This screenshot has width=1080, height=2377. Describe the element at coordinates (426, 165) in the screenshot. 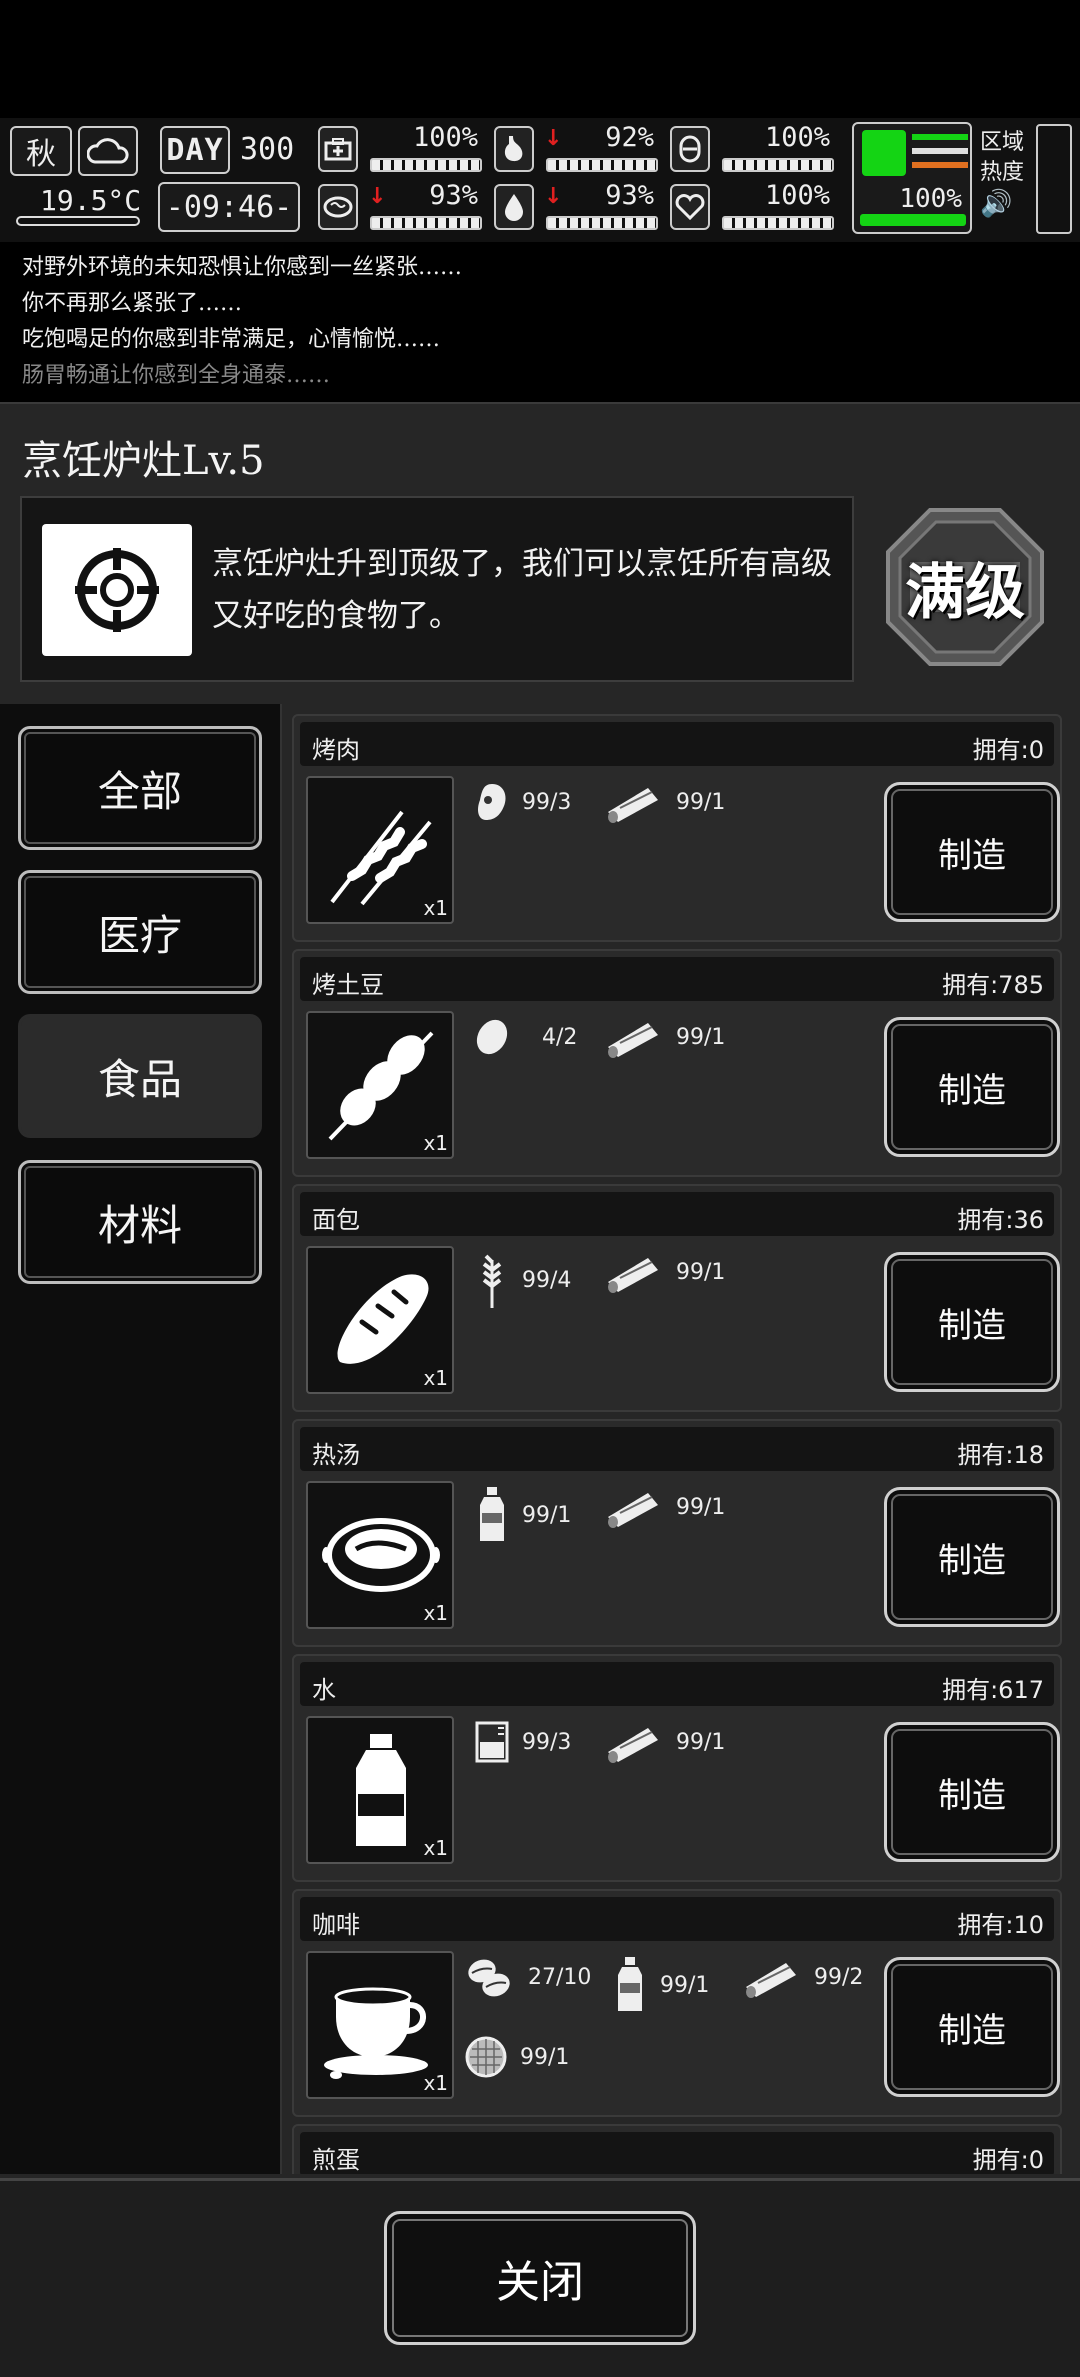

I see `health-meter` at that location.